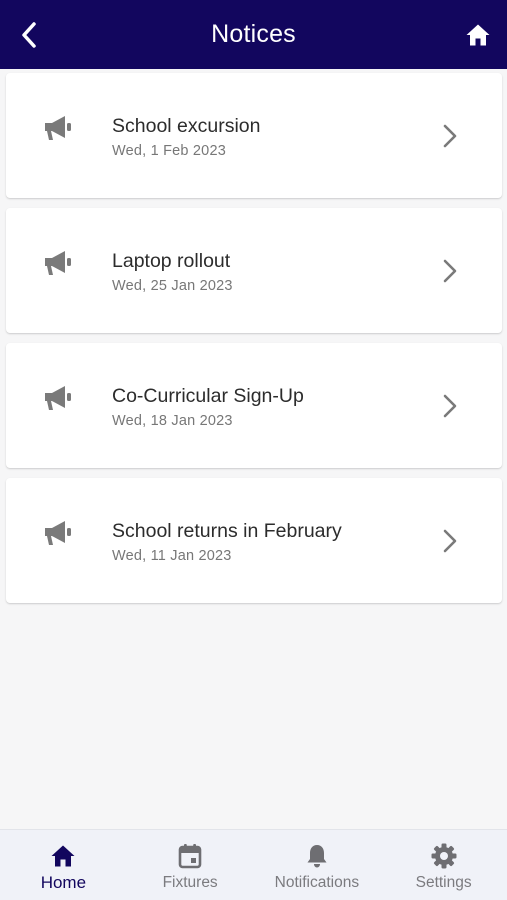 The image size is (507, 900). Describe the element at coordinates (317, 856) in the screenshot. I see `bell-icon` at that location.